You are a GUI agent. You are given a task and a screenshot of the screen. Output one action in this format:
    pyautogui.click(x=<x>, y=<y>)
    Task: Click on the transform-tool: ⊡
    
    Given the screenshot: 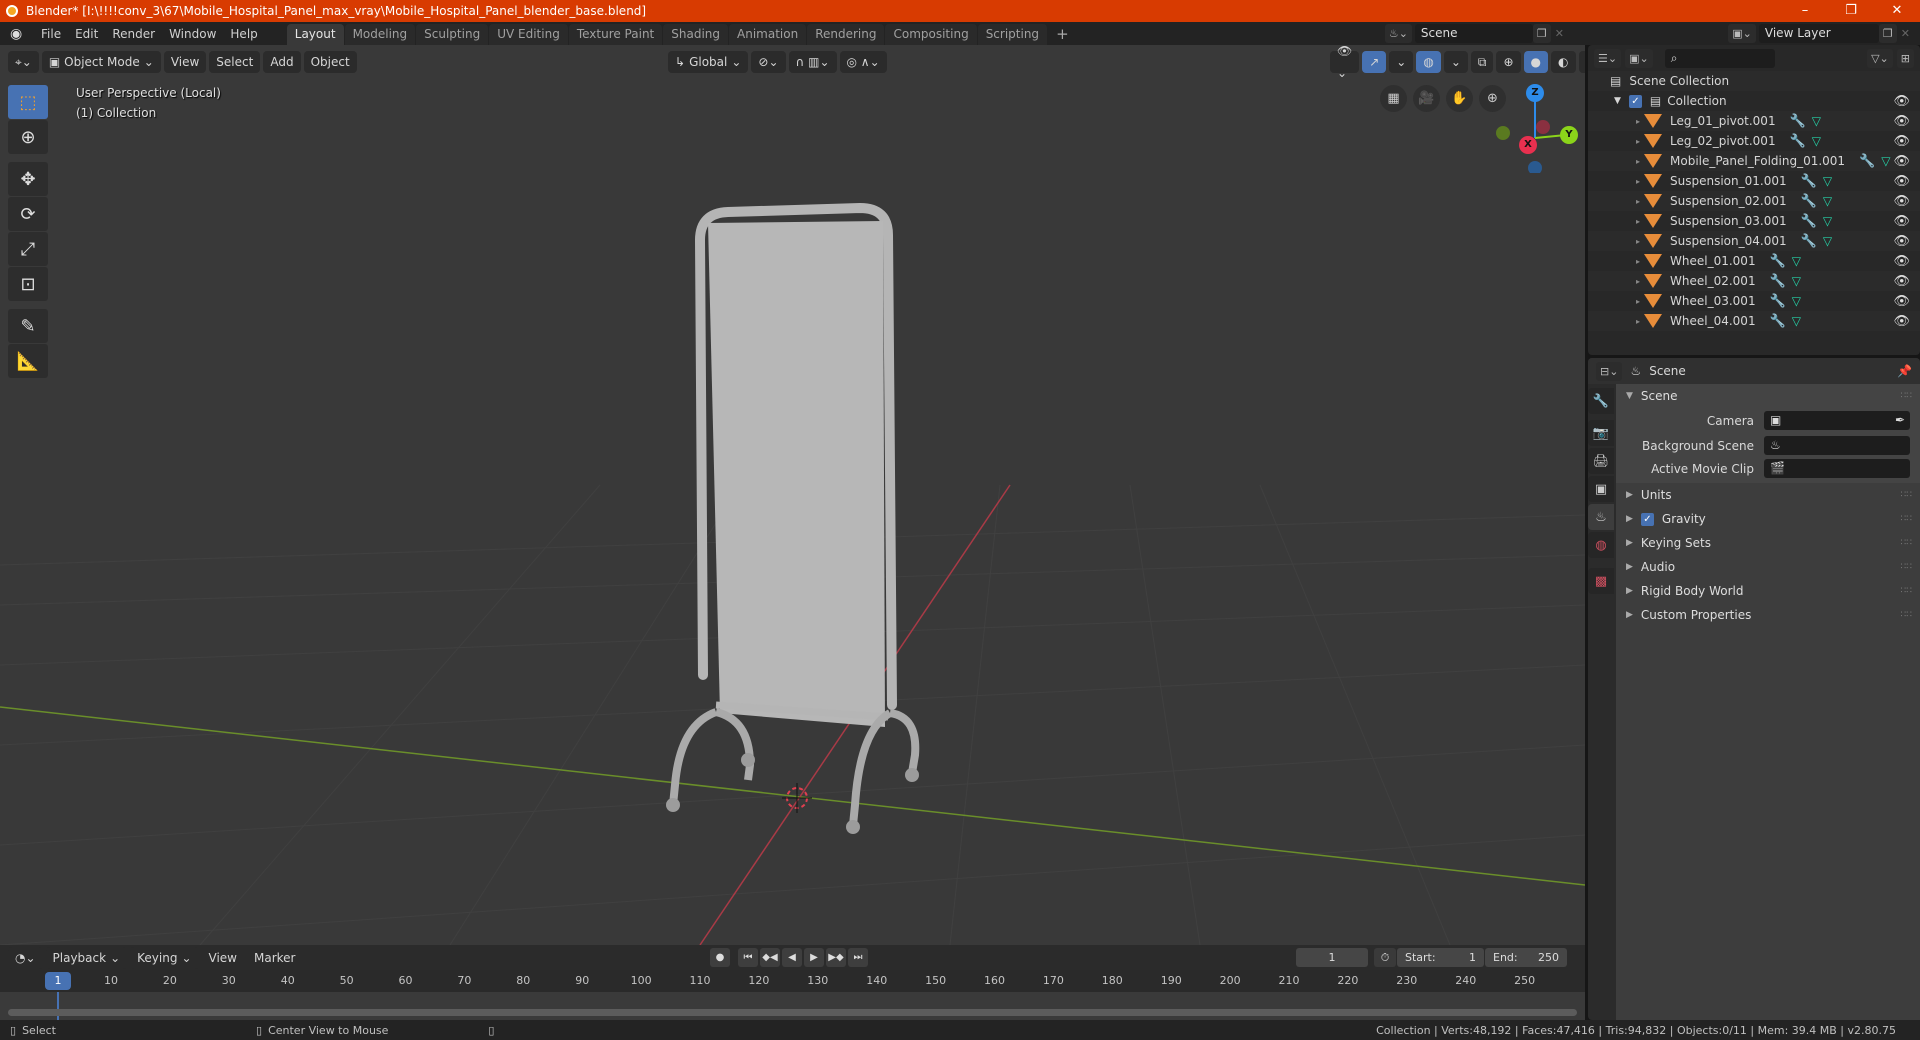 What is the action you would take?
    pyautogui.click(x=28, y=284)
    